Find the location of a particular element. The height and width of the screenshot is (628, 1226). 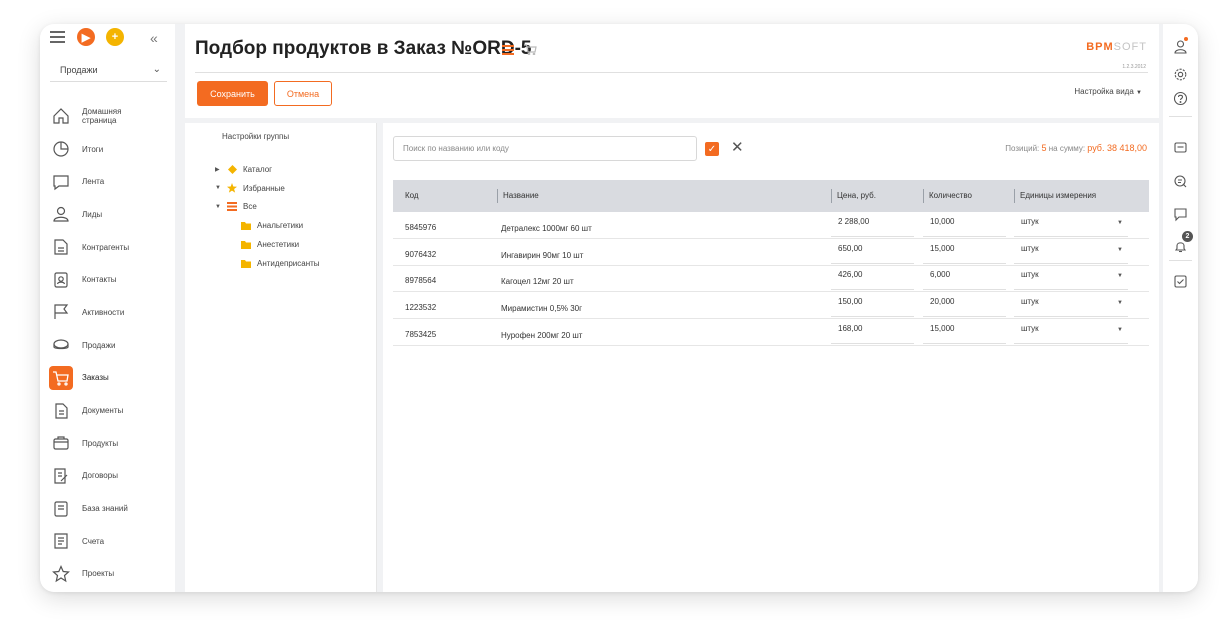

column-header-quantity: Количество is located at coordinates (947, 196).